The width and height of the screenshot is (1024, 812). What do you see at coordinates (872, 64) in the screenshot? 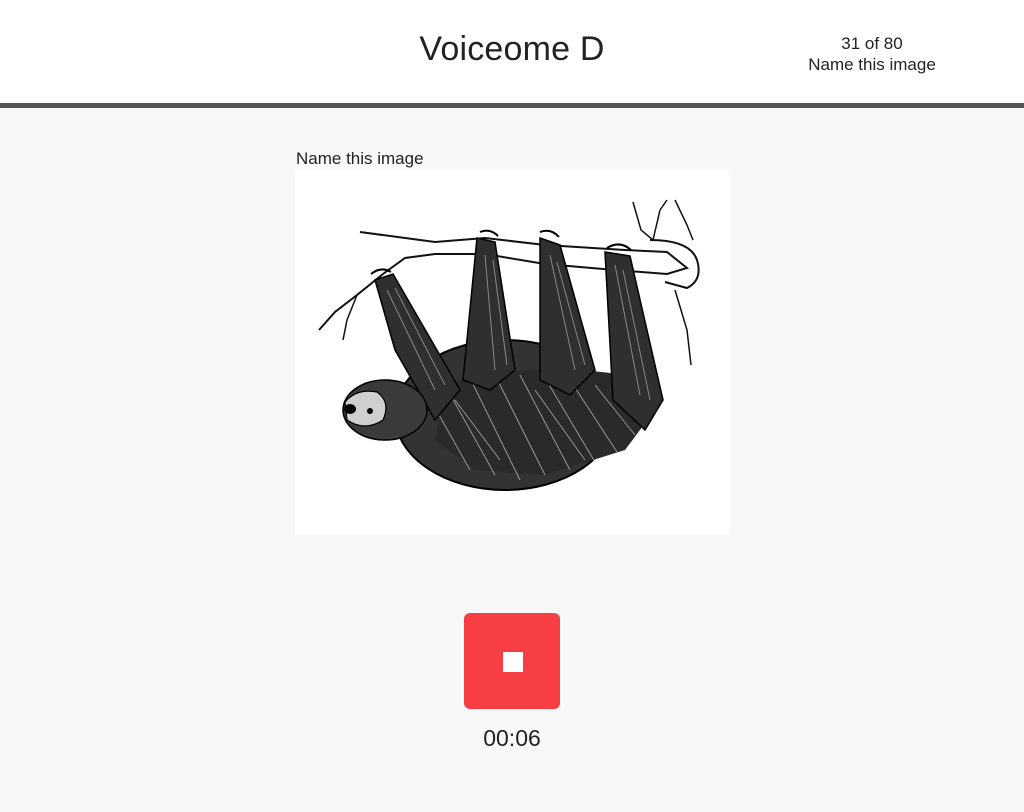
I see `progress-task-name: Name this image` at bounding box center [872, 64].